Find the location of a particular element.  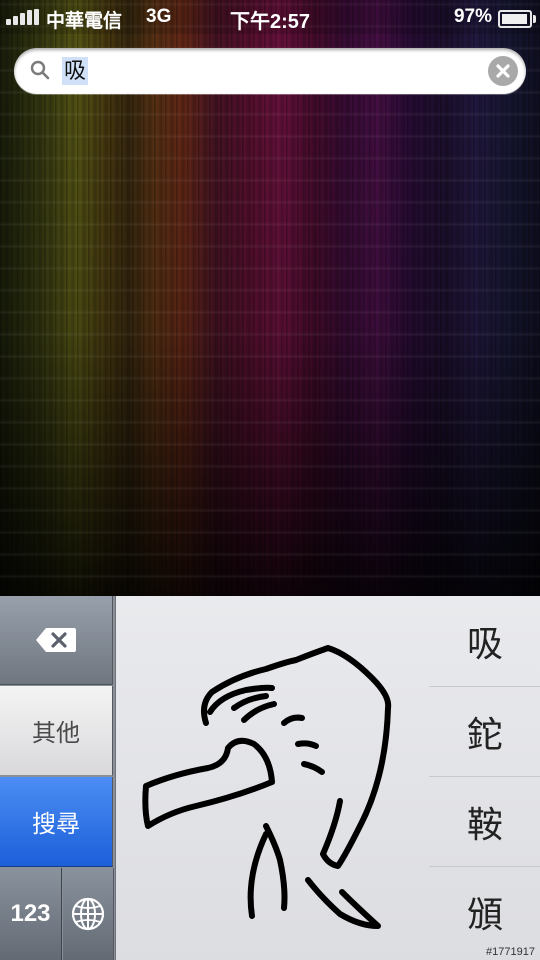

backspace-icon is located at coordinates (56, 640).